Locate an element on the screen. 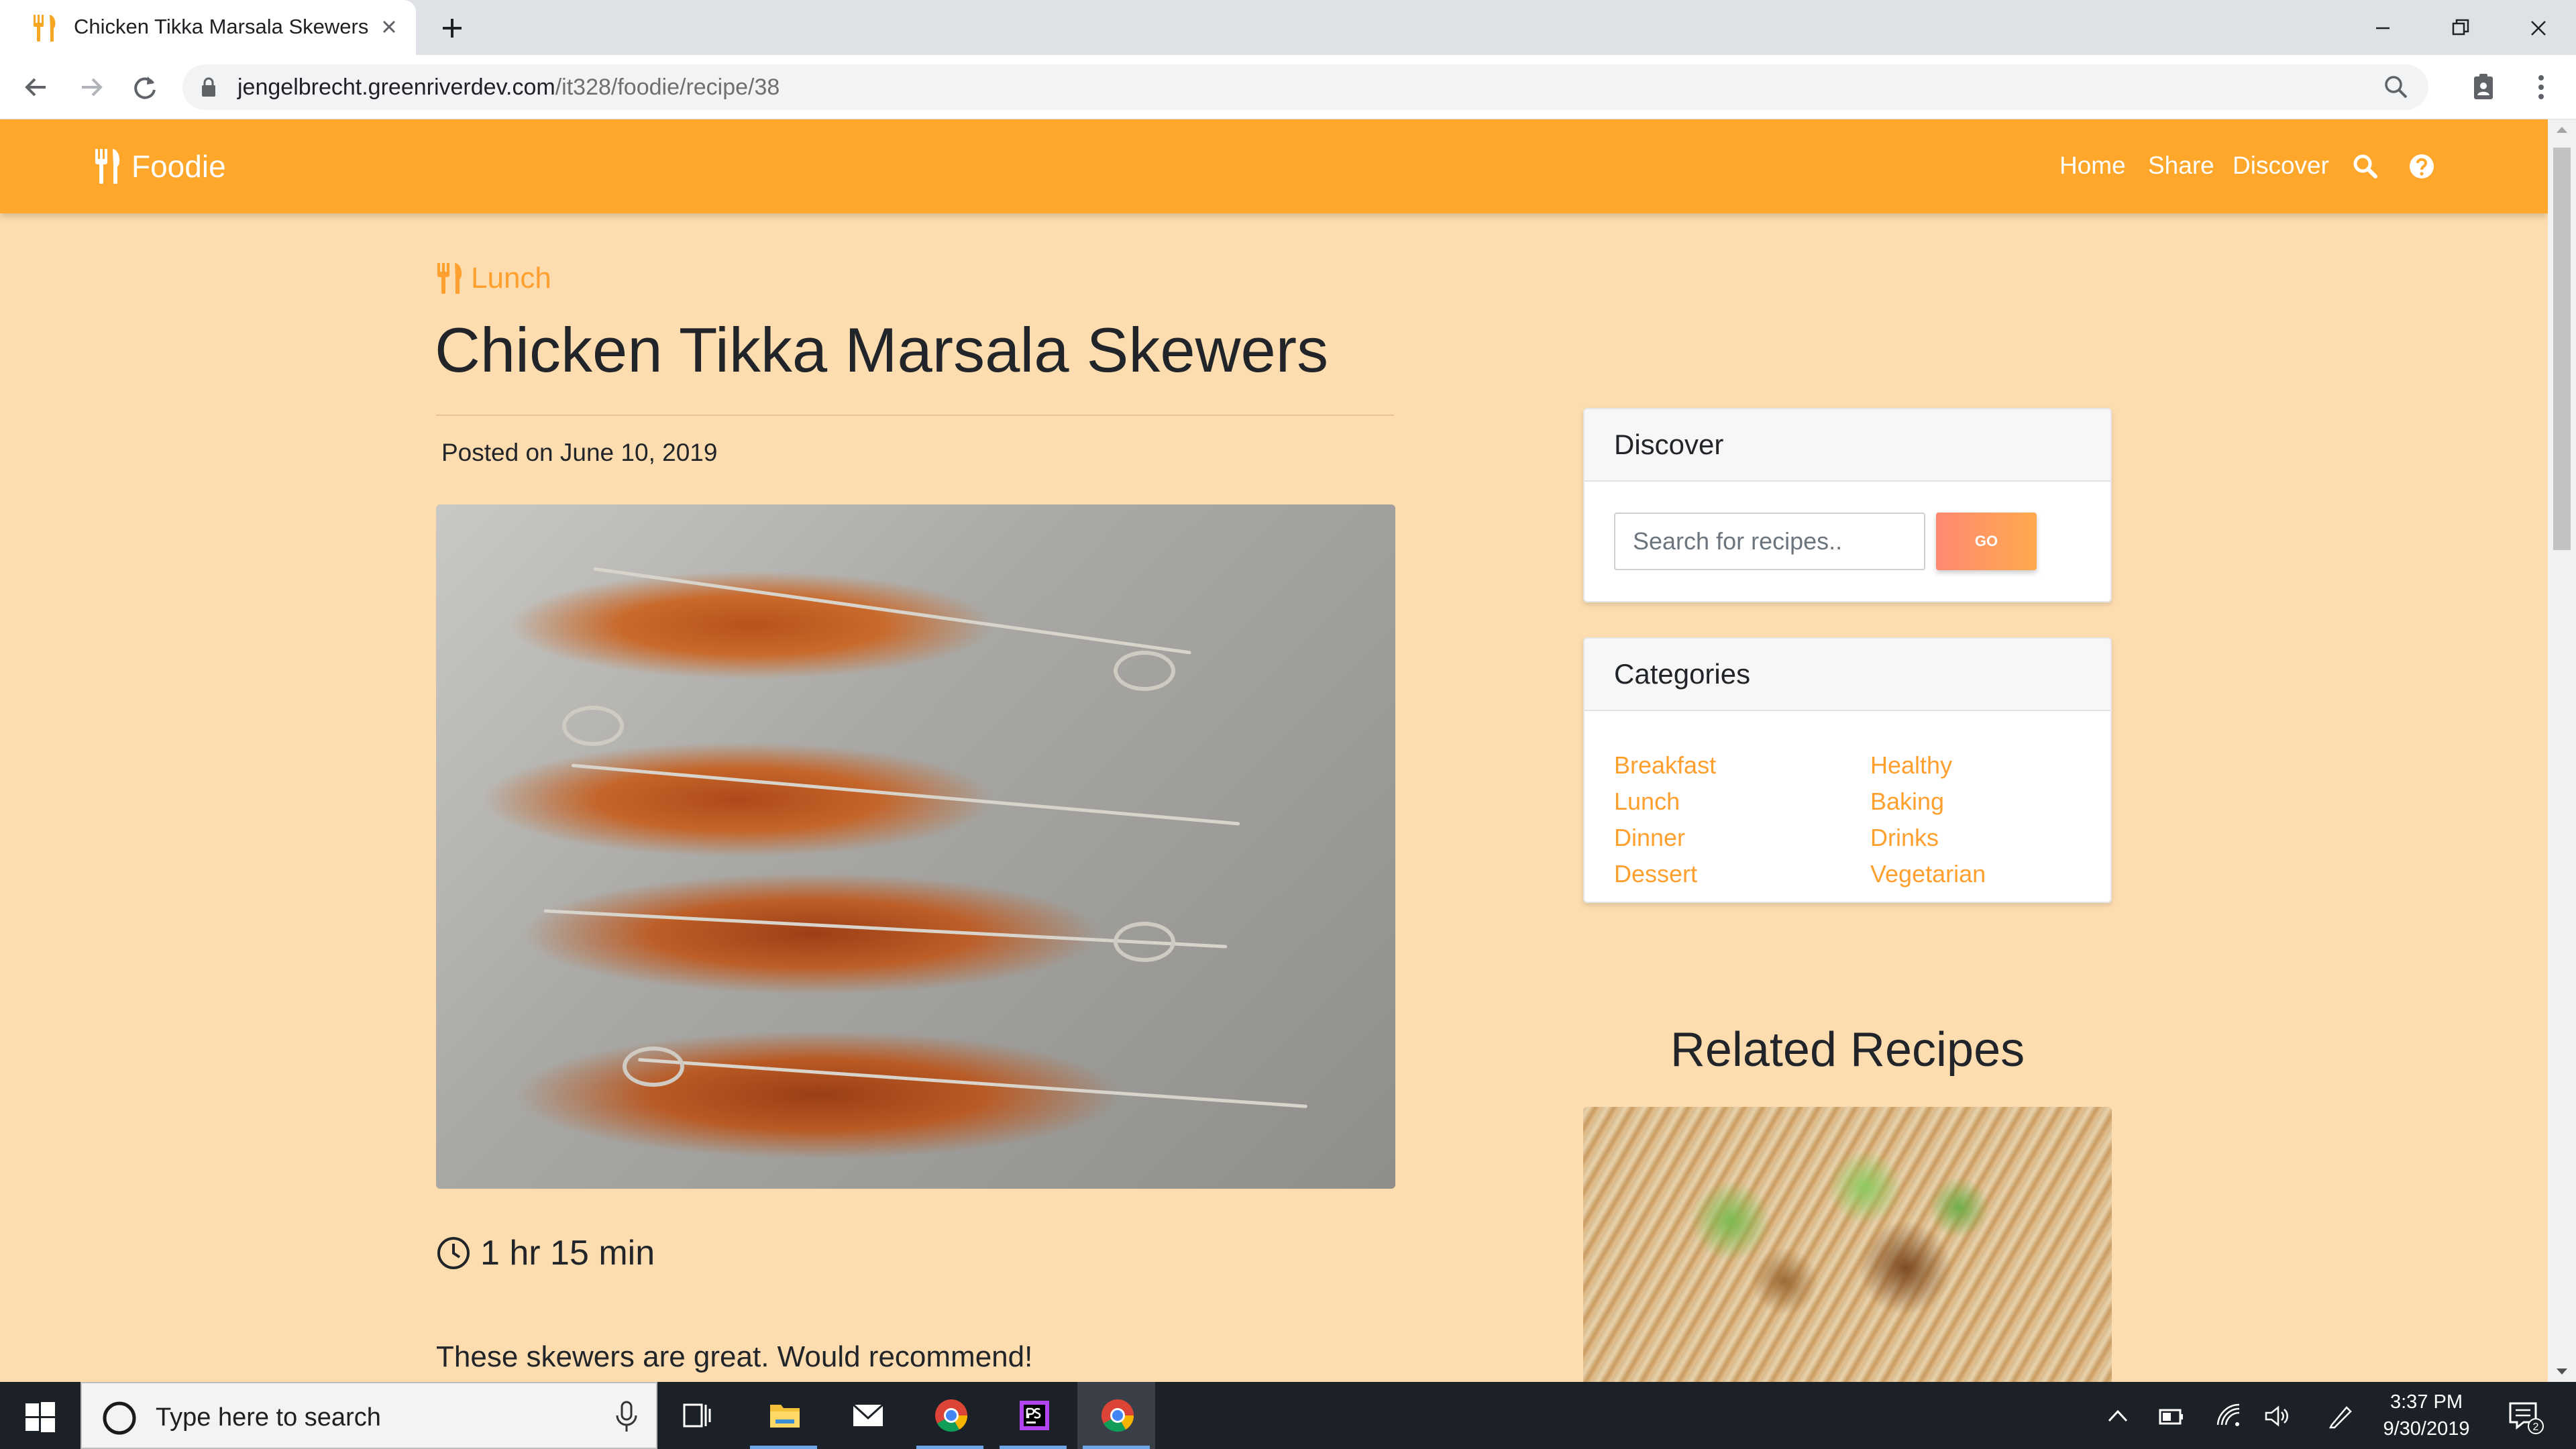 This screenshot has width=2576, height=1449. back-icon is located at coordinates (36, 87).